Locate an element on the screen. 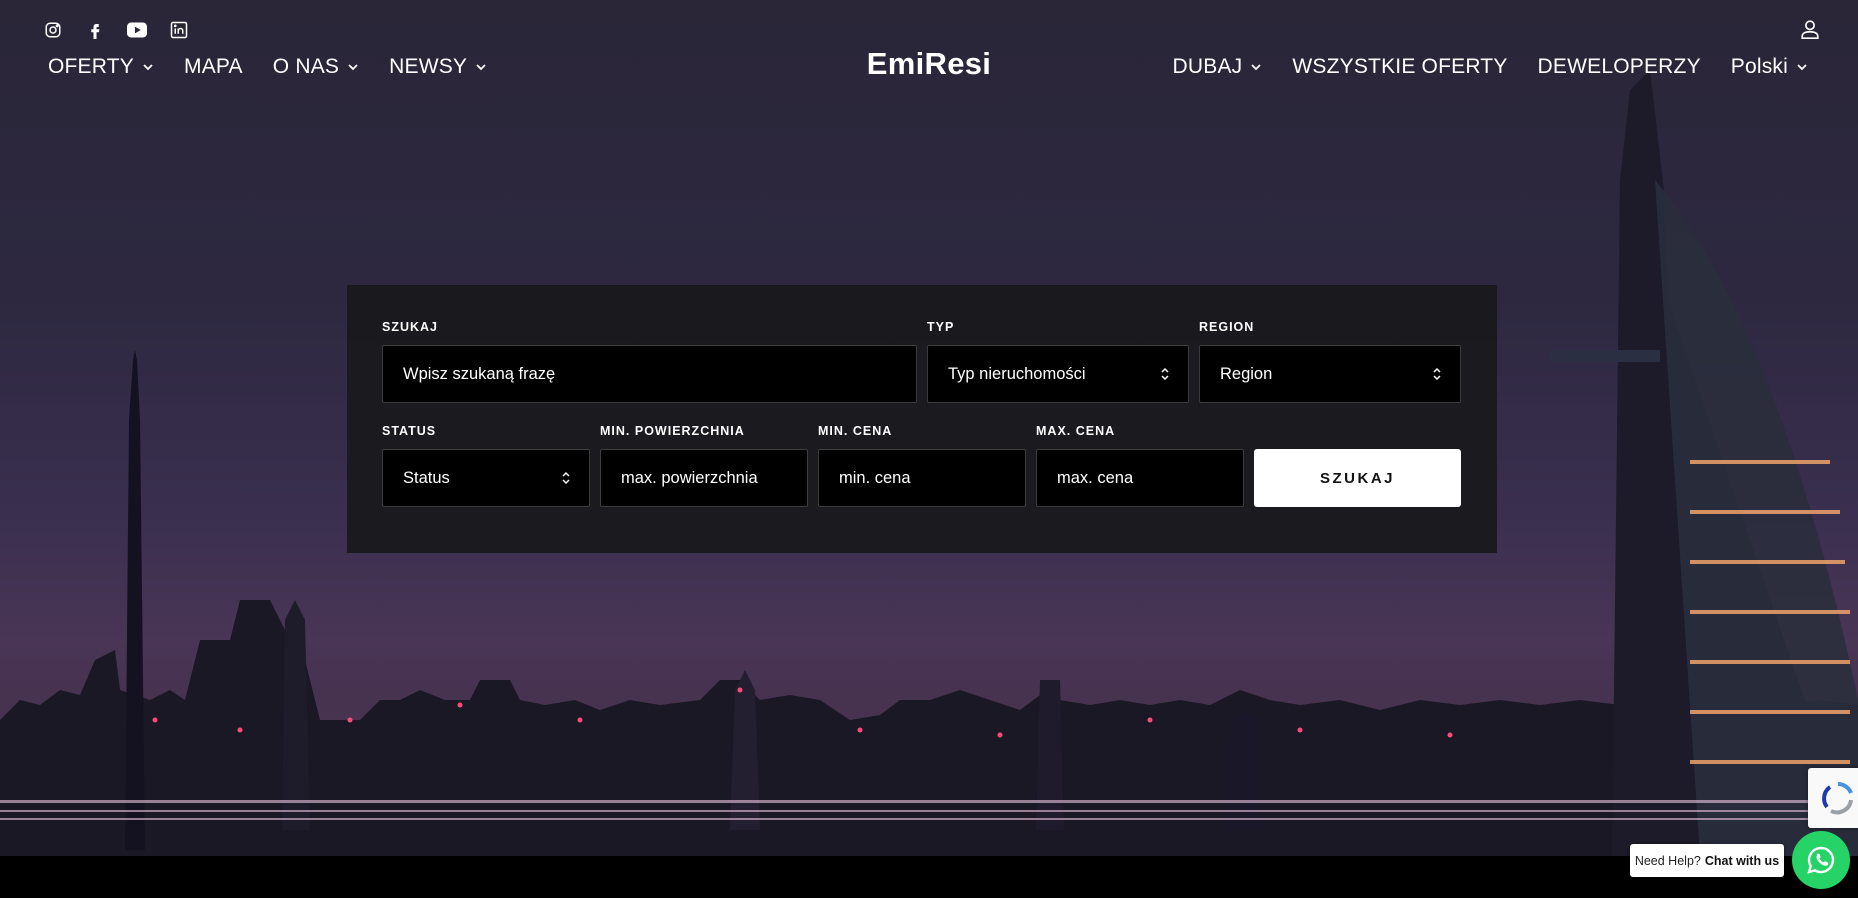  social-links is located at coordinates (116, 30).